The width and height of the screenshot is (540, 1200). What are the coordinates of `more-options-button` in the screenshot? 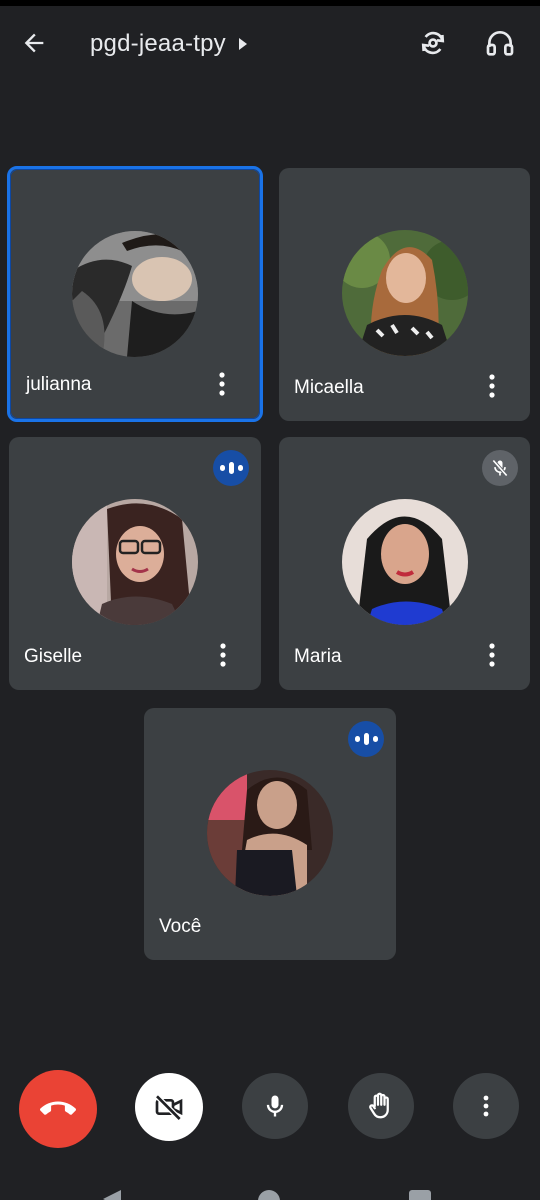 It's located at (486, 1106).